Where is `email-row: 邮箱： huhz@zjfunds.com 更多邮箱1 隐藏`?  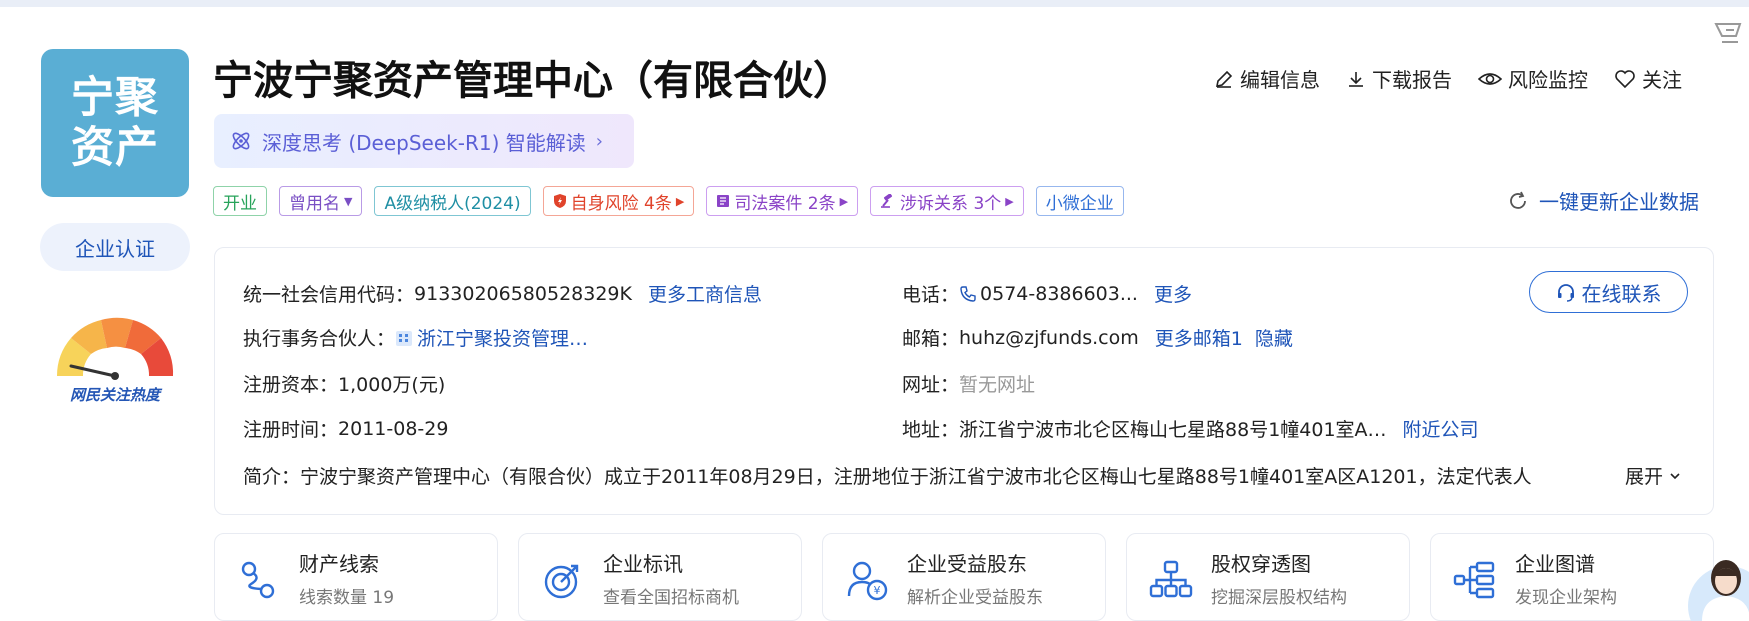
email-row: 邮箱： huhz@zjfunds.com 更多邮箱1 隐藏 is located at coordinates (1097, 337).